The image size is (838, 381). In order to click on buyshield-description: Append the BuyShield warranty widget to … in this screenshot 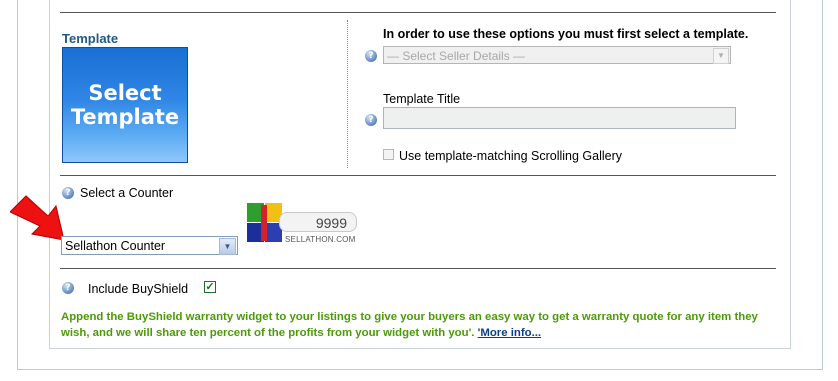, I will do `click(411, 325)`.